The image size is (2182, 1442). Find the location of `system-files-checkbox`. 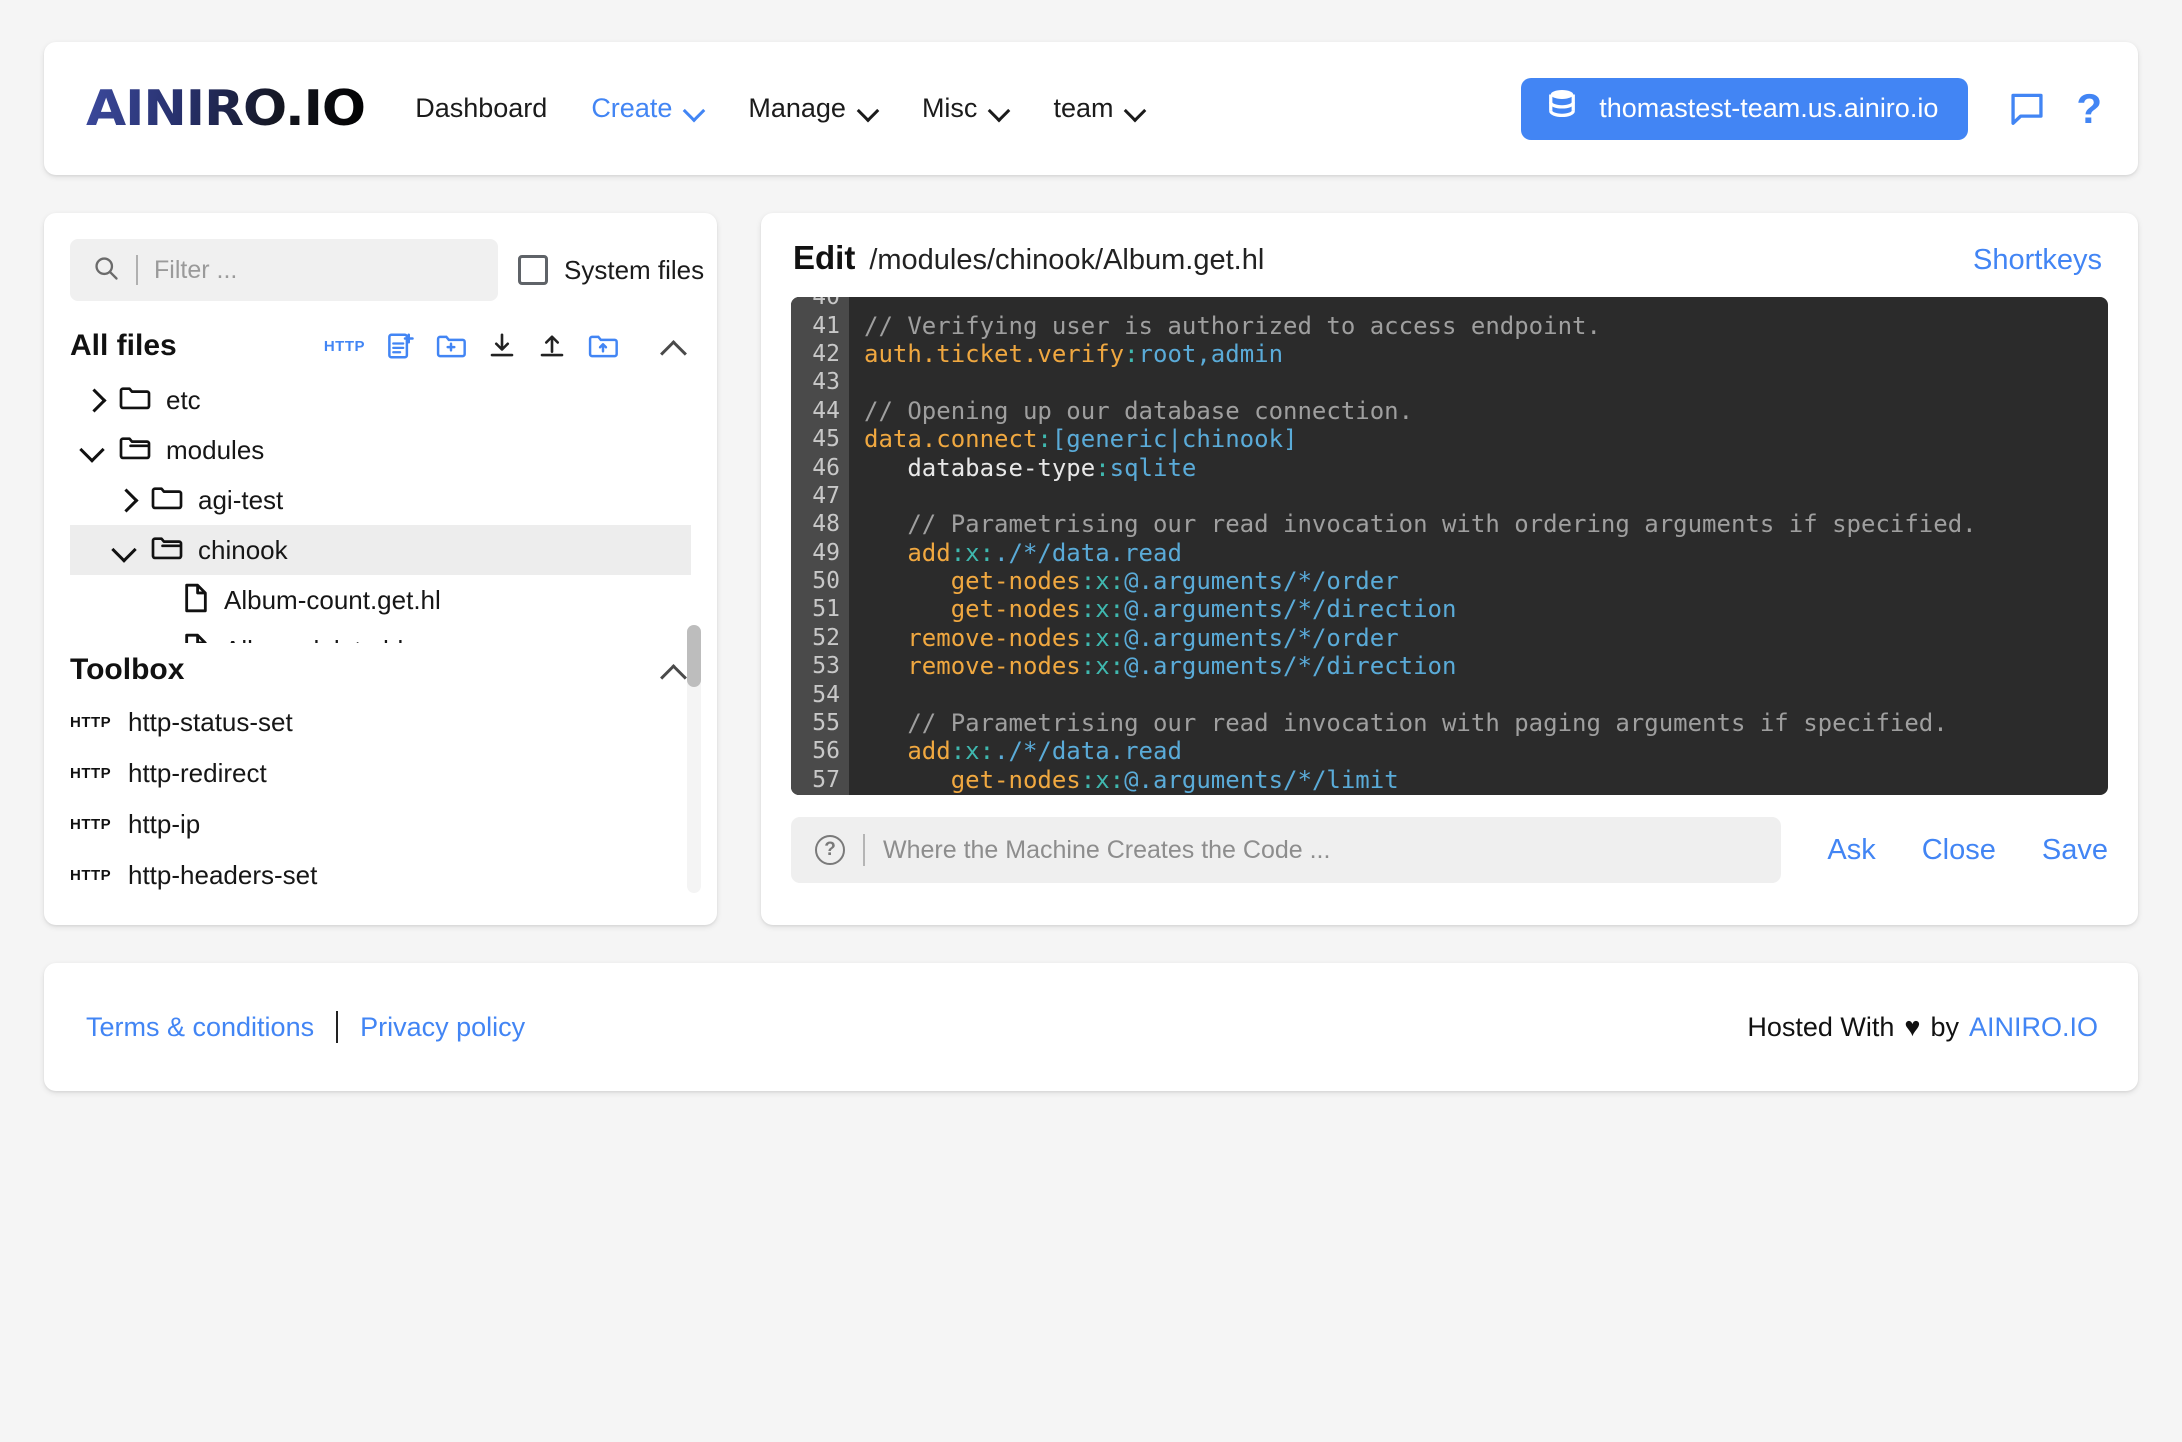

system-files-checkbox is located at coordinates (533, 270).